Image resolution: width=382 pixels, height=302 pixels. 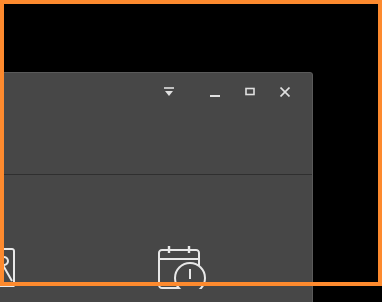 I want to click on toolbar-divider, so click(x=156, y=174).